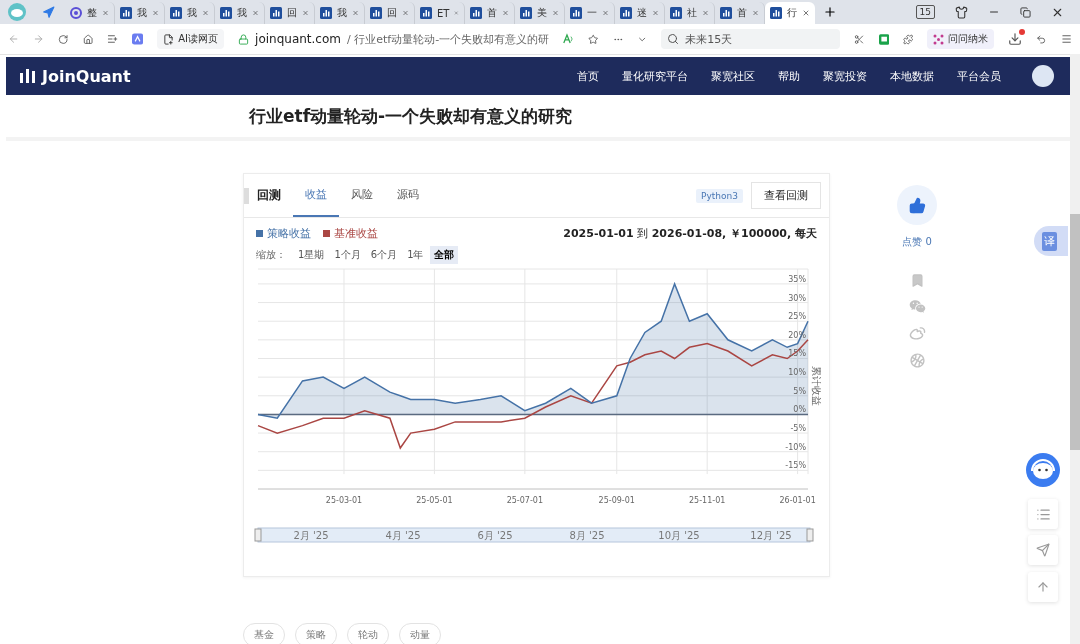  Describe the element at coordinates (63, 39) in the screenshot. I see `reload-icon` at that location.